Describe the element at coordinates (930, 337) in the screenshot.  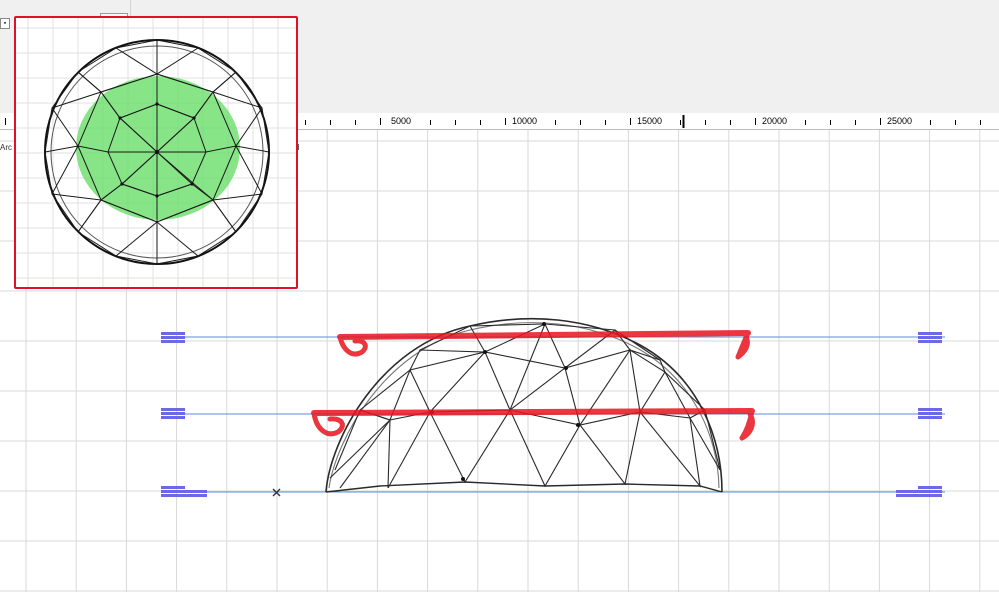
I see `level-marker-right-top` at that location.